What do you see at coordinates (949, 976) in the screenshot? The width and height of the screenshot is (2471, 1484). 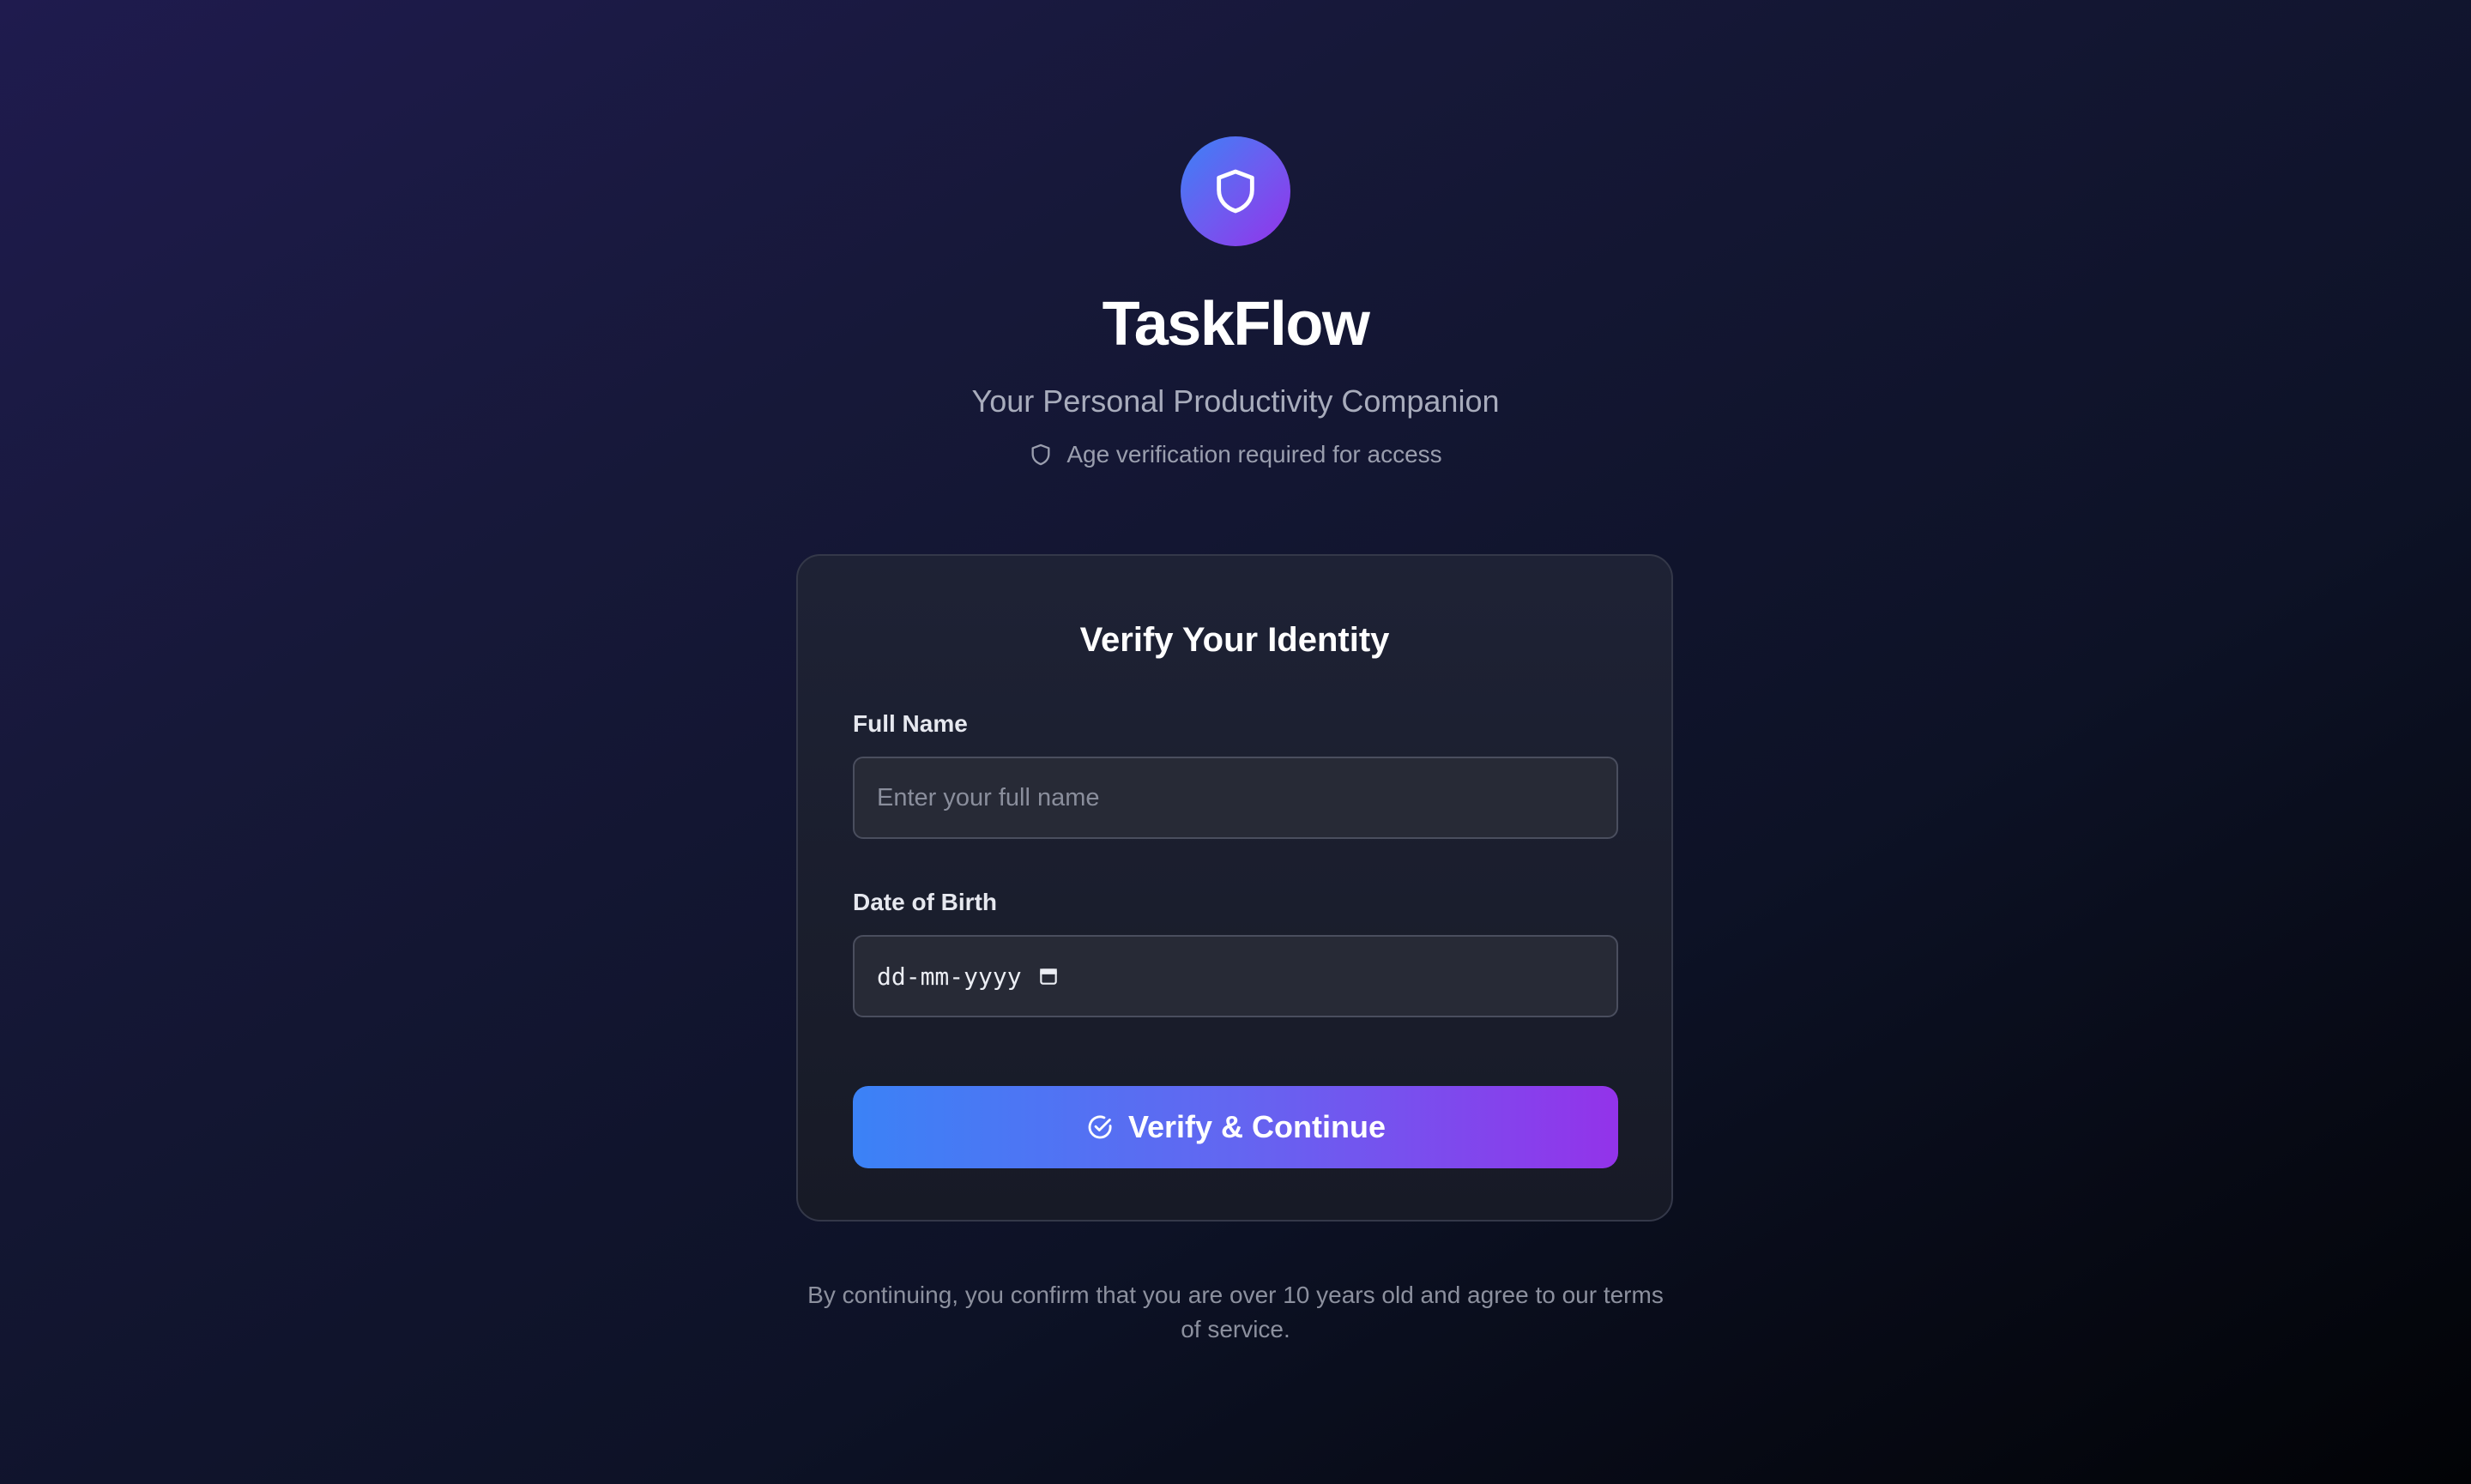 I see `date-of-birth-value: dd-mm-yyyy` at bounding box center [949, 976].